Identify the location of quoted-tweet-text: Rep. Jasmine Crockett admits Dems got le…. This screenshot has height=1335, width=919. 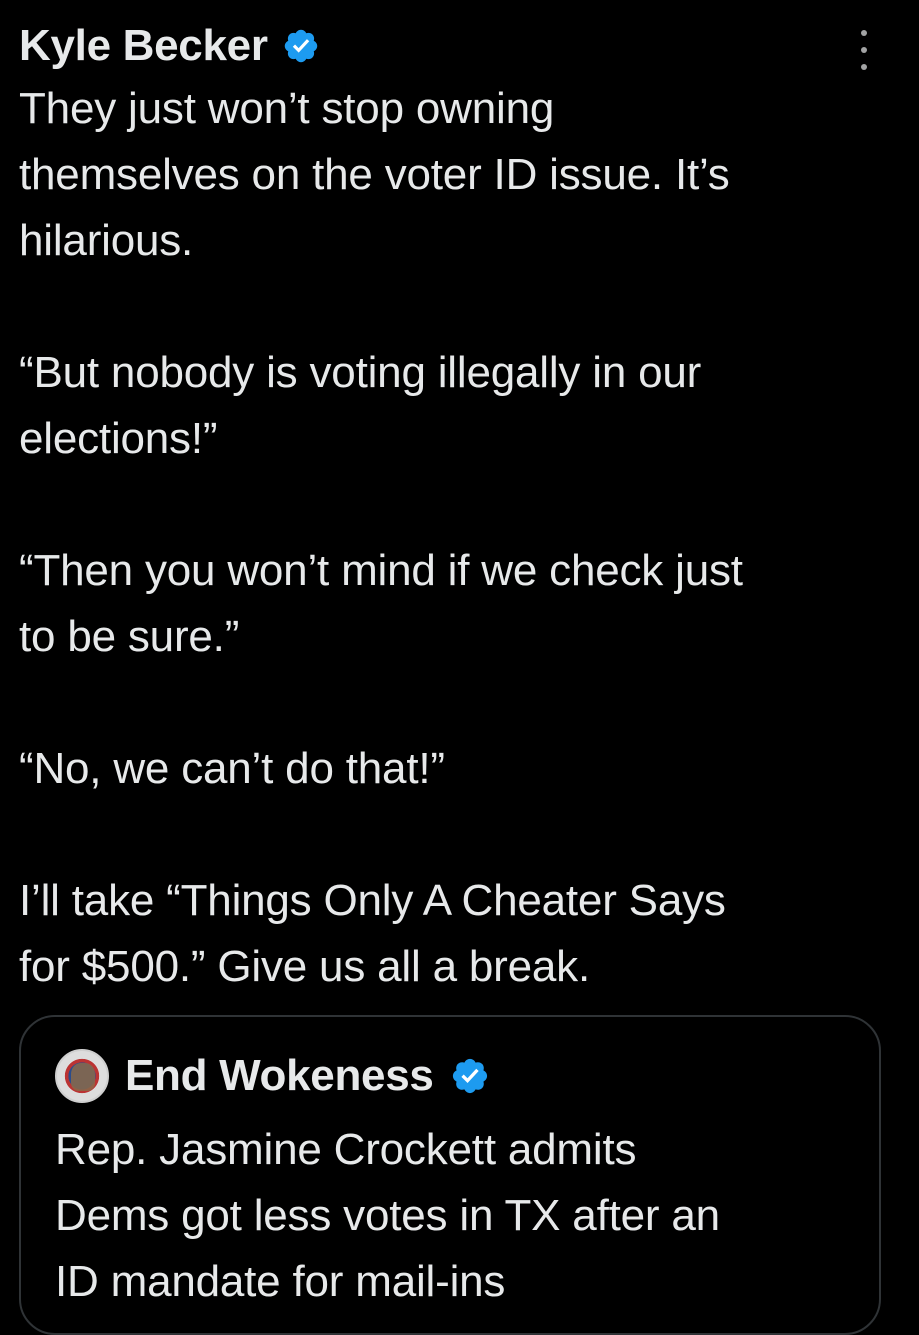
(387, 1215).